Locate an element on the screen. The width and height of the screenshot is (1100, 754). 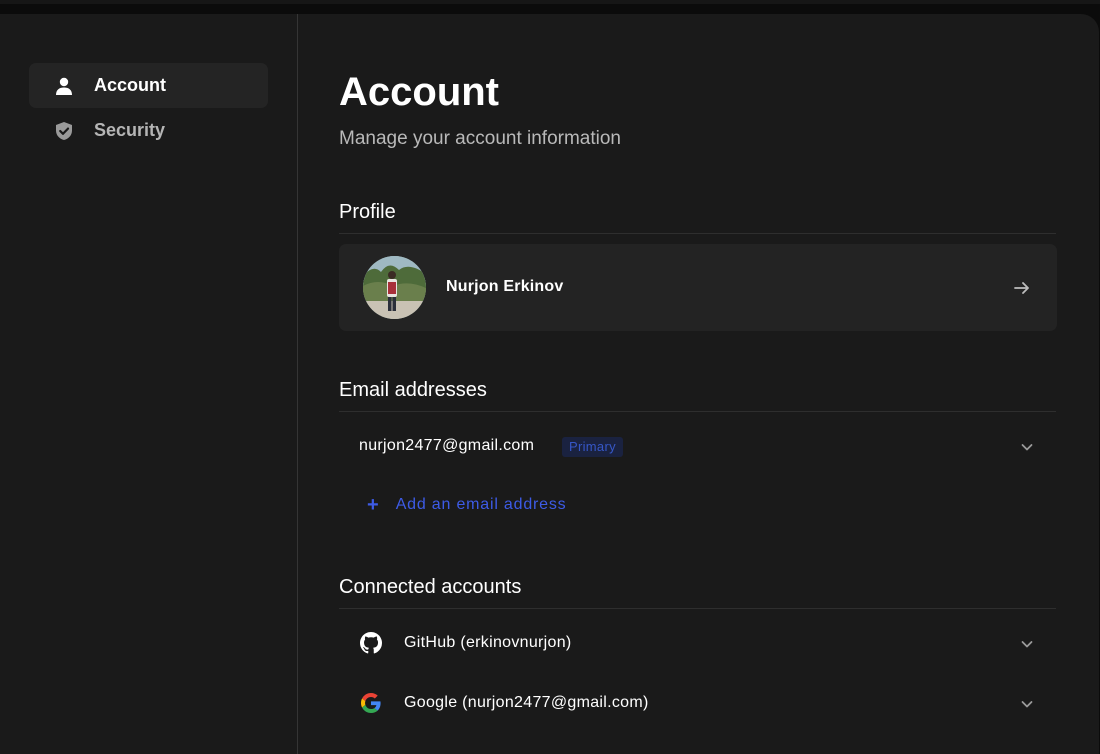
user-icon is located at coordinates (64, 86).